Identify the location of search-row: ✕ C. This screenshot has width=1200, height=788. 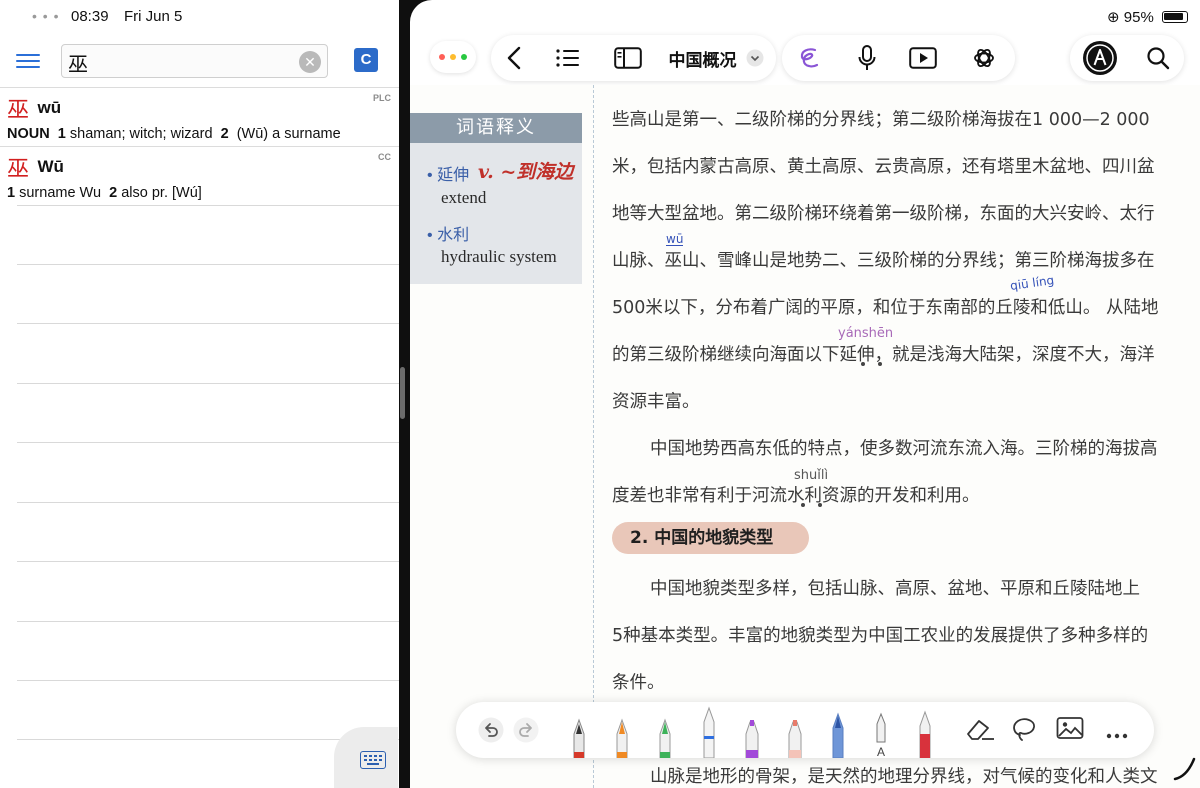
(199, 62).